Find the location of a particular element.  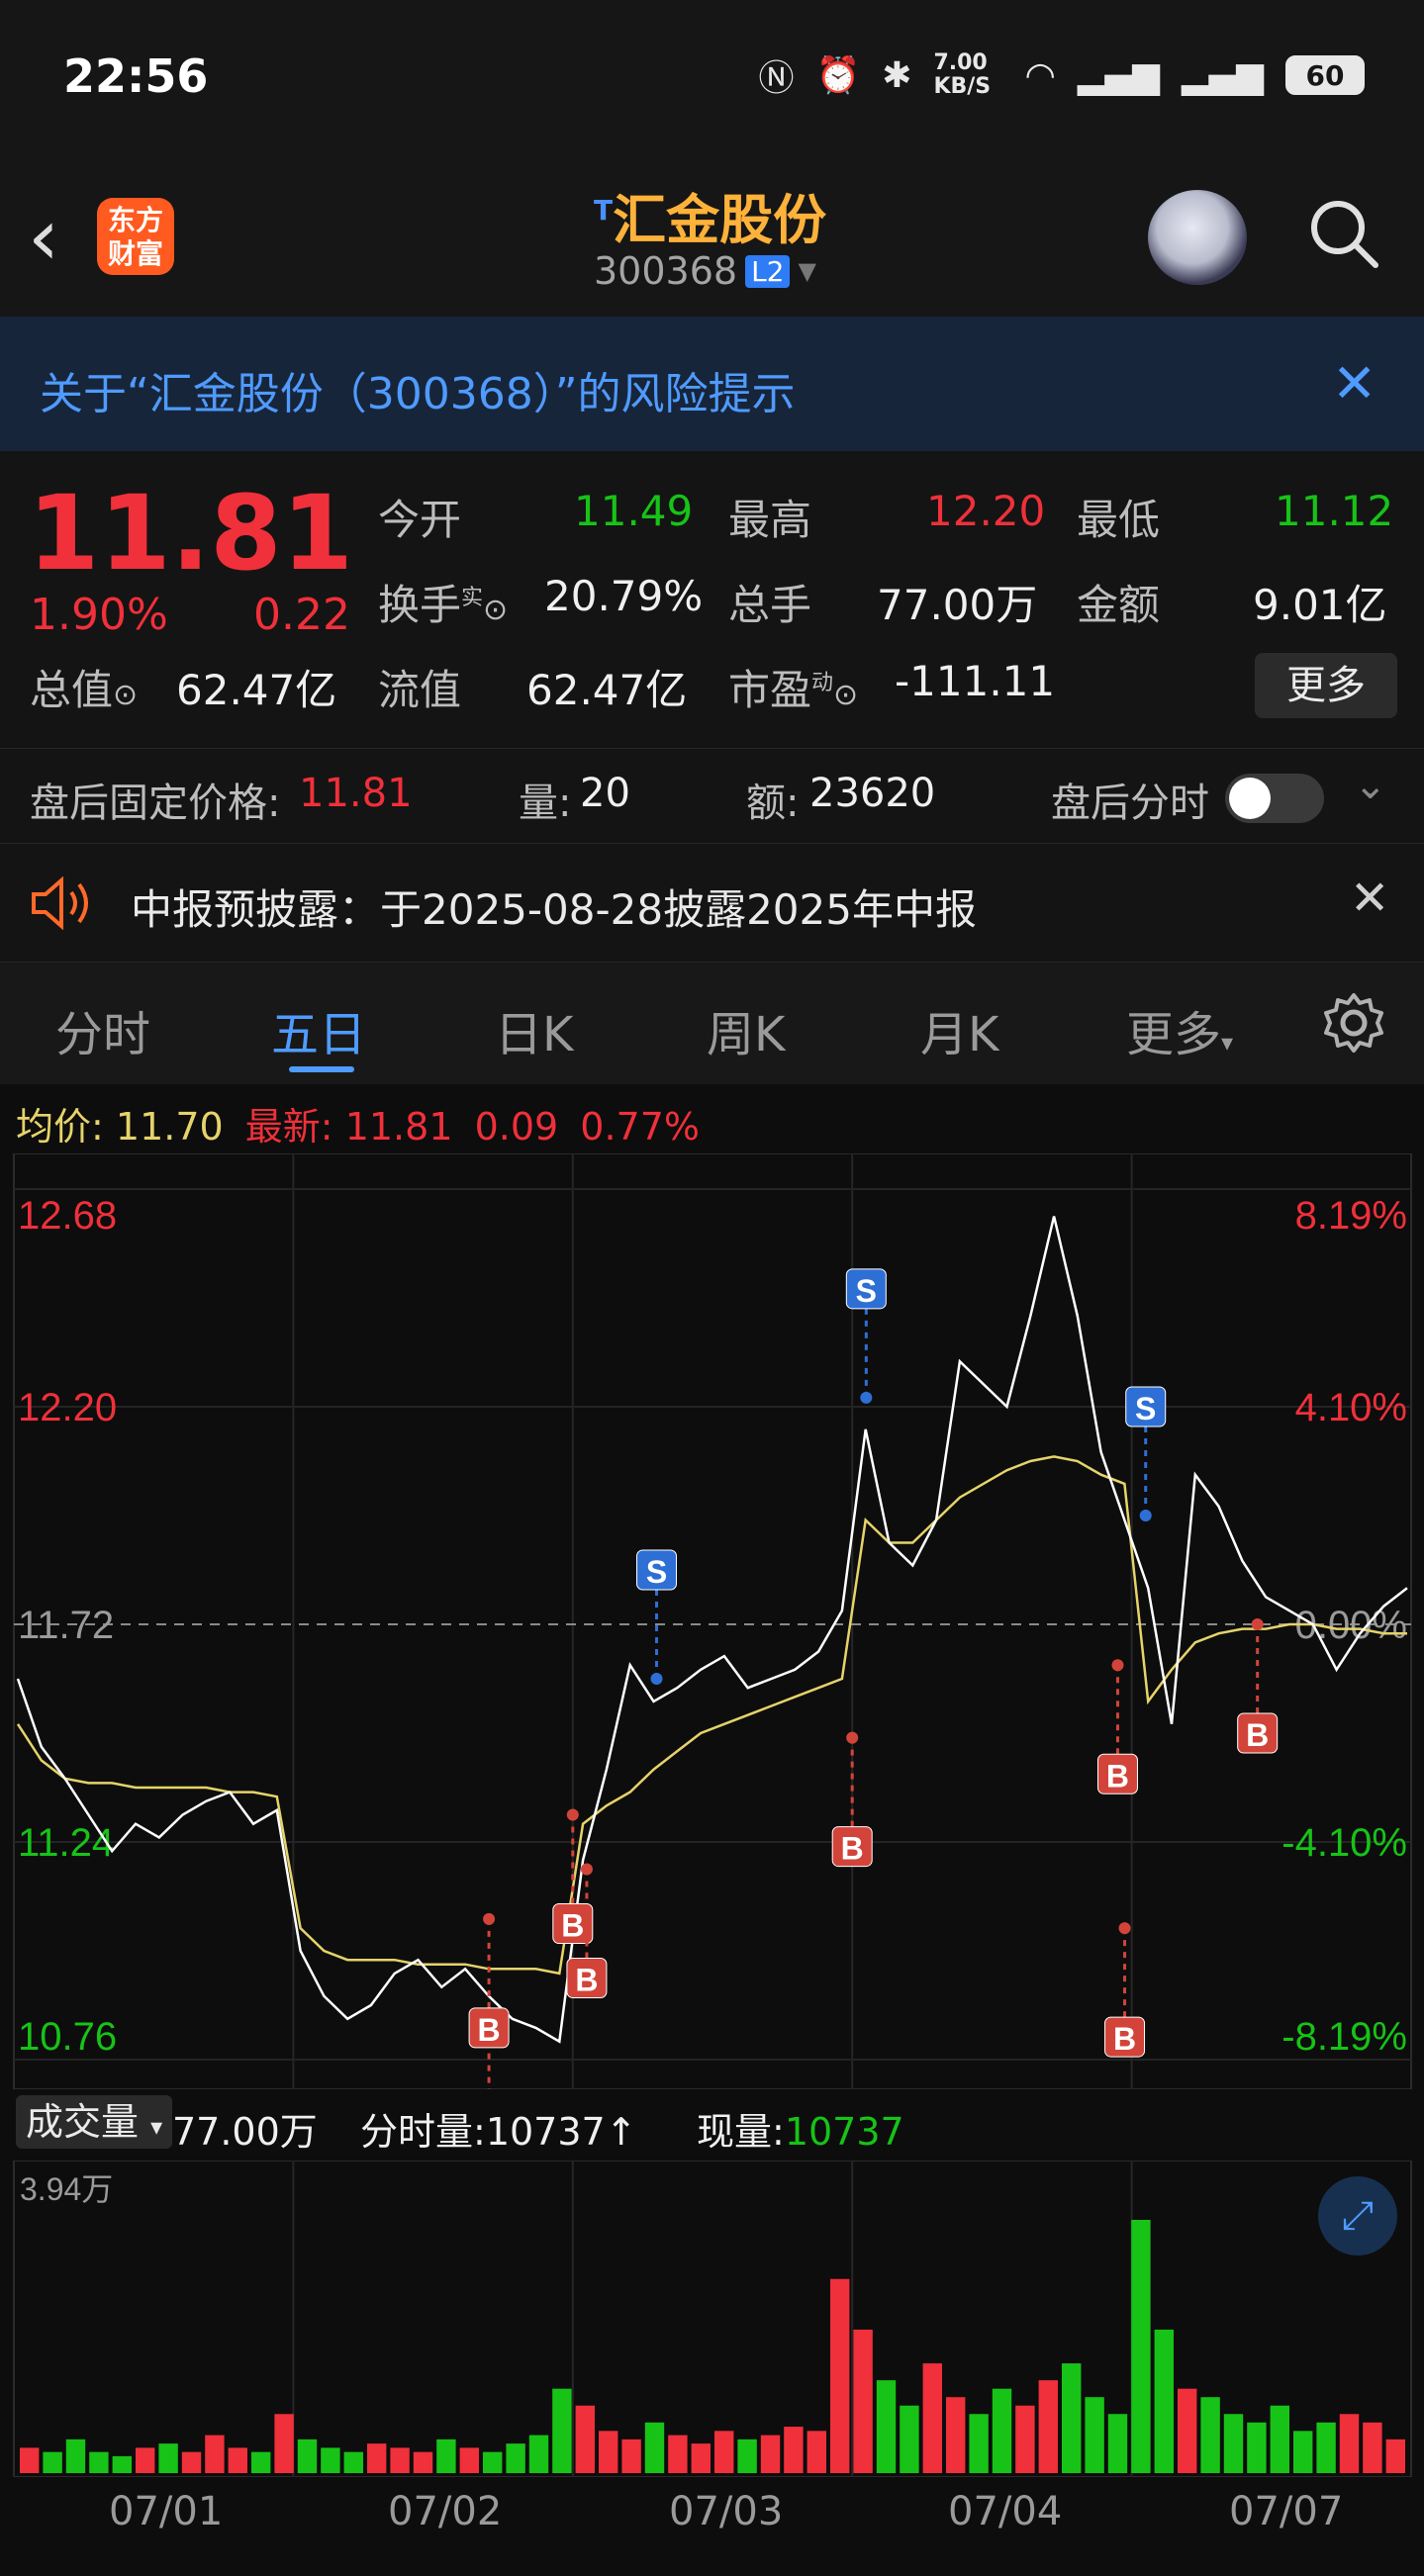

volume-indicator-button: 成交量 ▾ is located at coordinates (94, 2122).